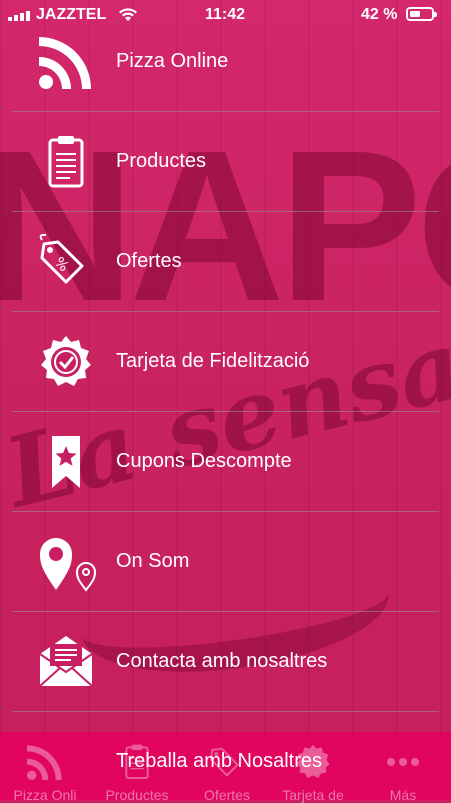 The image size is (451, 803). I want to click on badge-check-icon, so click(66, 362).